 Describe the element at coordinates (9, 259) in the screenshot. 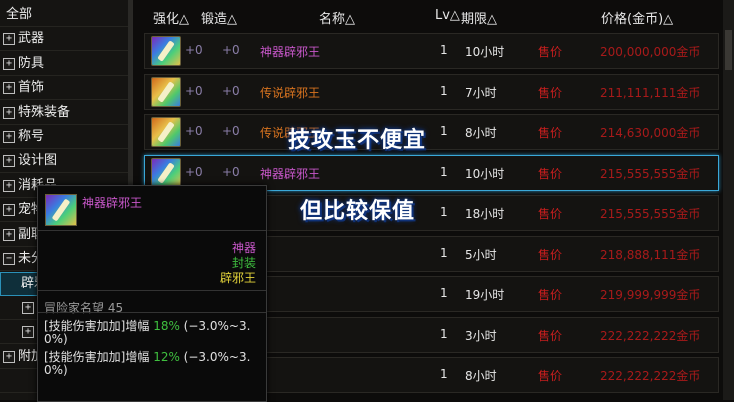

I see `collapse-icon: −` at that location.